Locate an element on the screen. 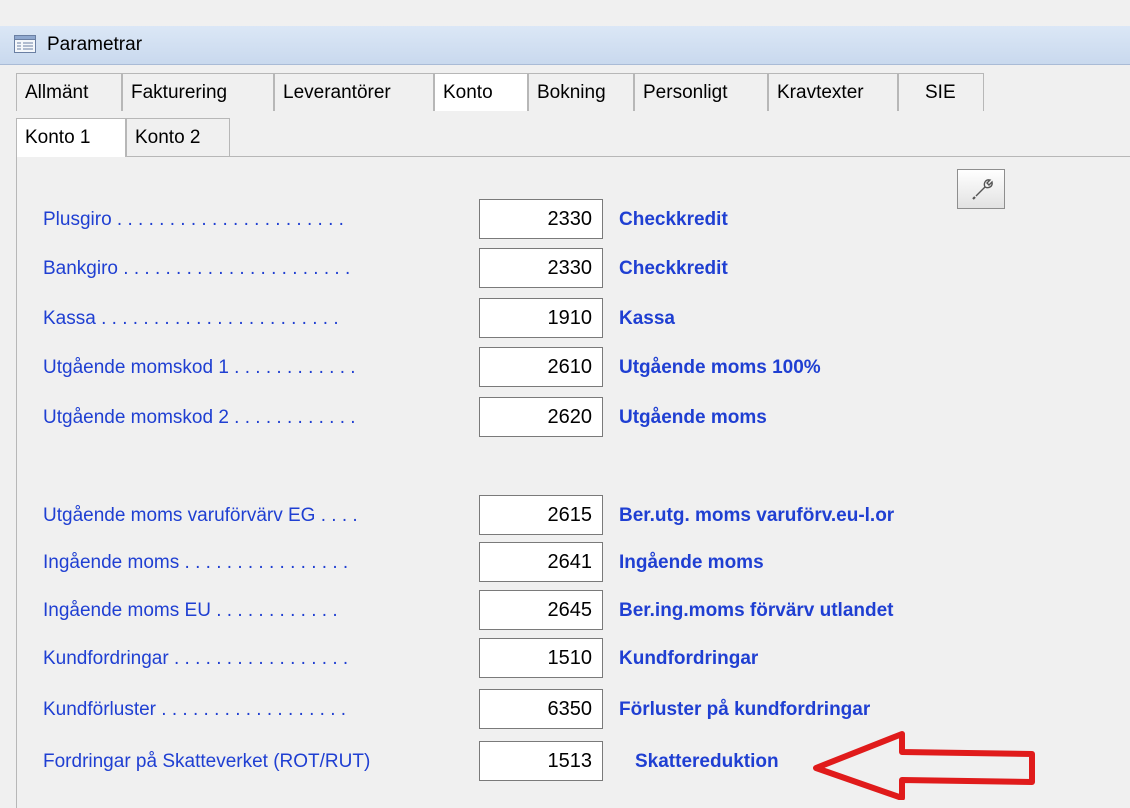  tab-konto: Konto is located at coordinates (481, 92).